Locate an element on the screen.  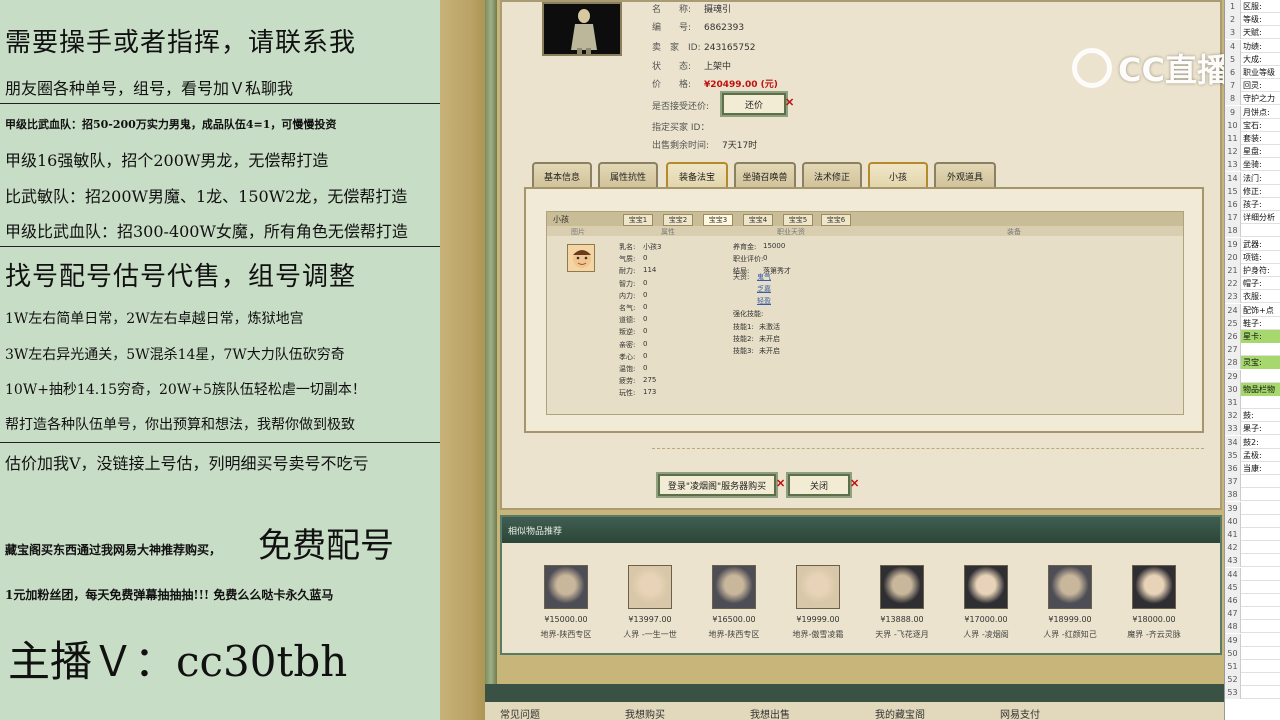
sheet-row: 4 功绩: is located at coordinates (1252, 46).